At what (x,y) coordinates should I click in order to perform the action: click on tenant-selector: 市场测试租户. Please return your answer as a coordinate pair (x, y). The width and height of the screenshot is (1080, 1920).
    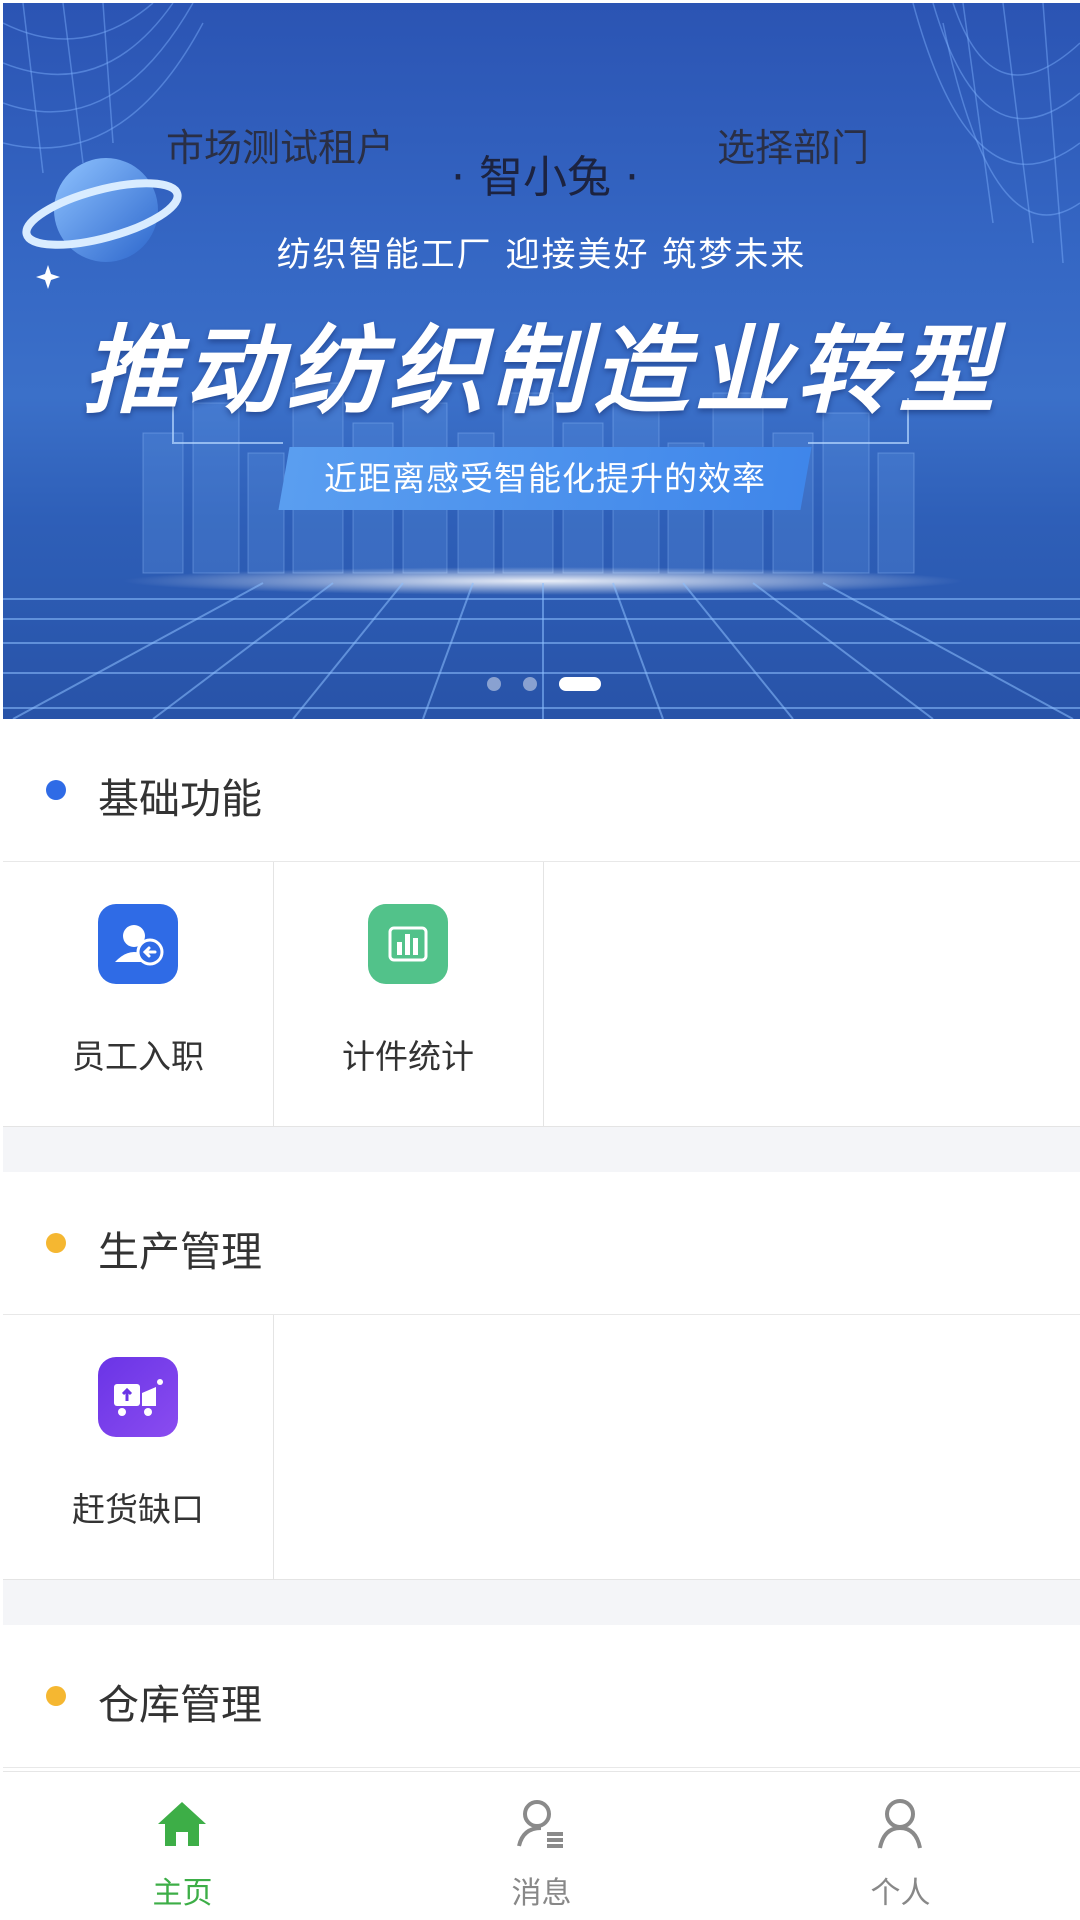
    Looking at the image, I should click on (280, 144).